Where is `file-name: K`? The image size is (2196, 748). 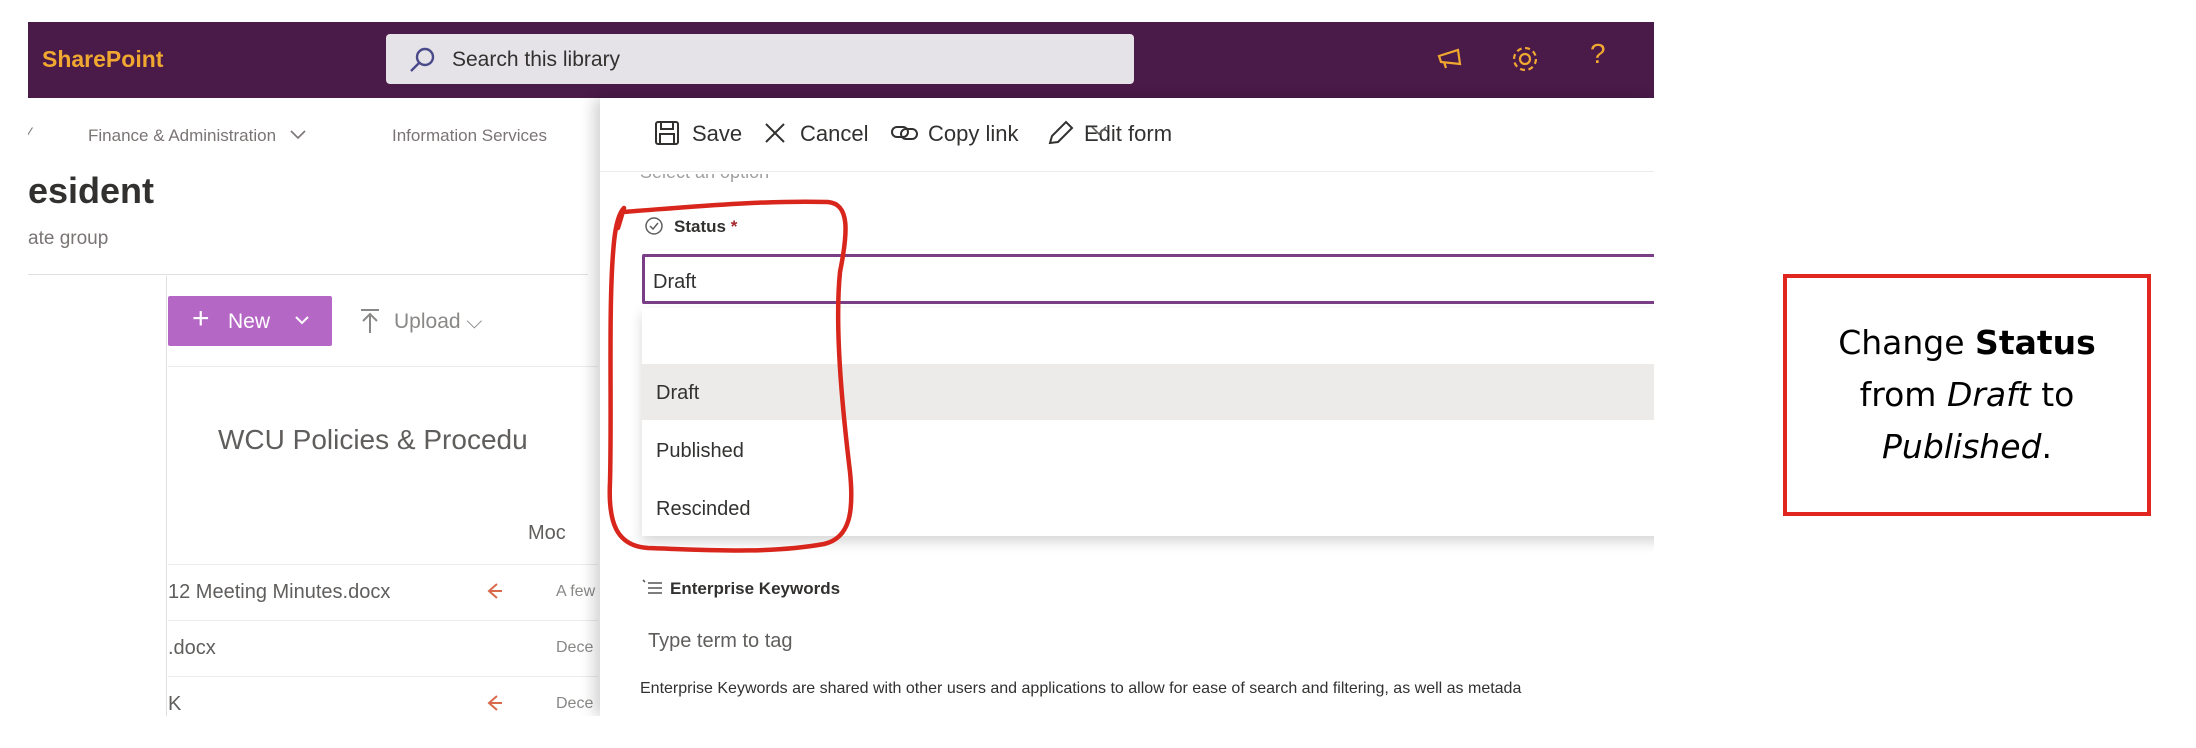 file-name: K is located at coordinates (174, 704).